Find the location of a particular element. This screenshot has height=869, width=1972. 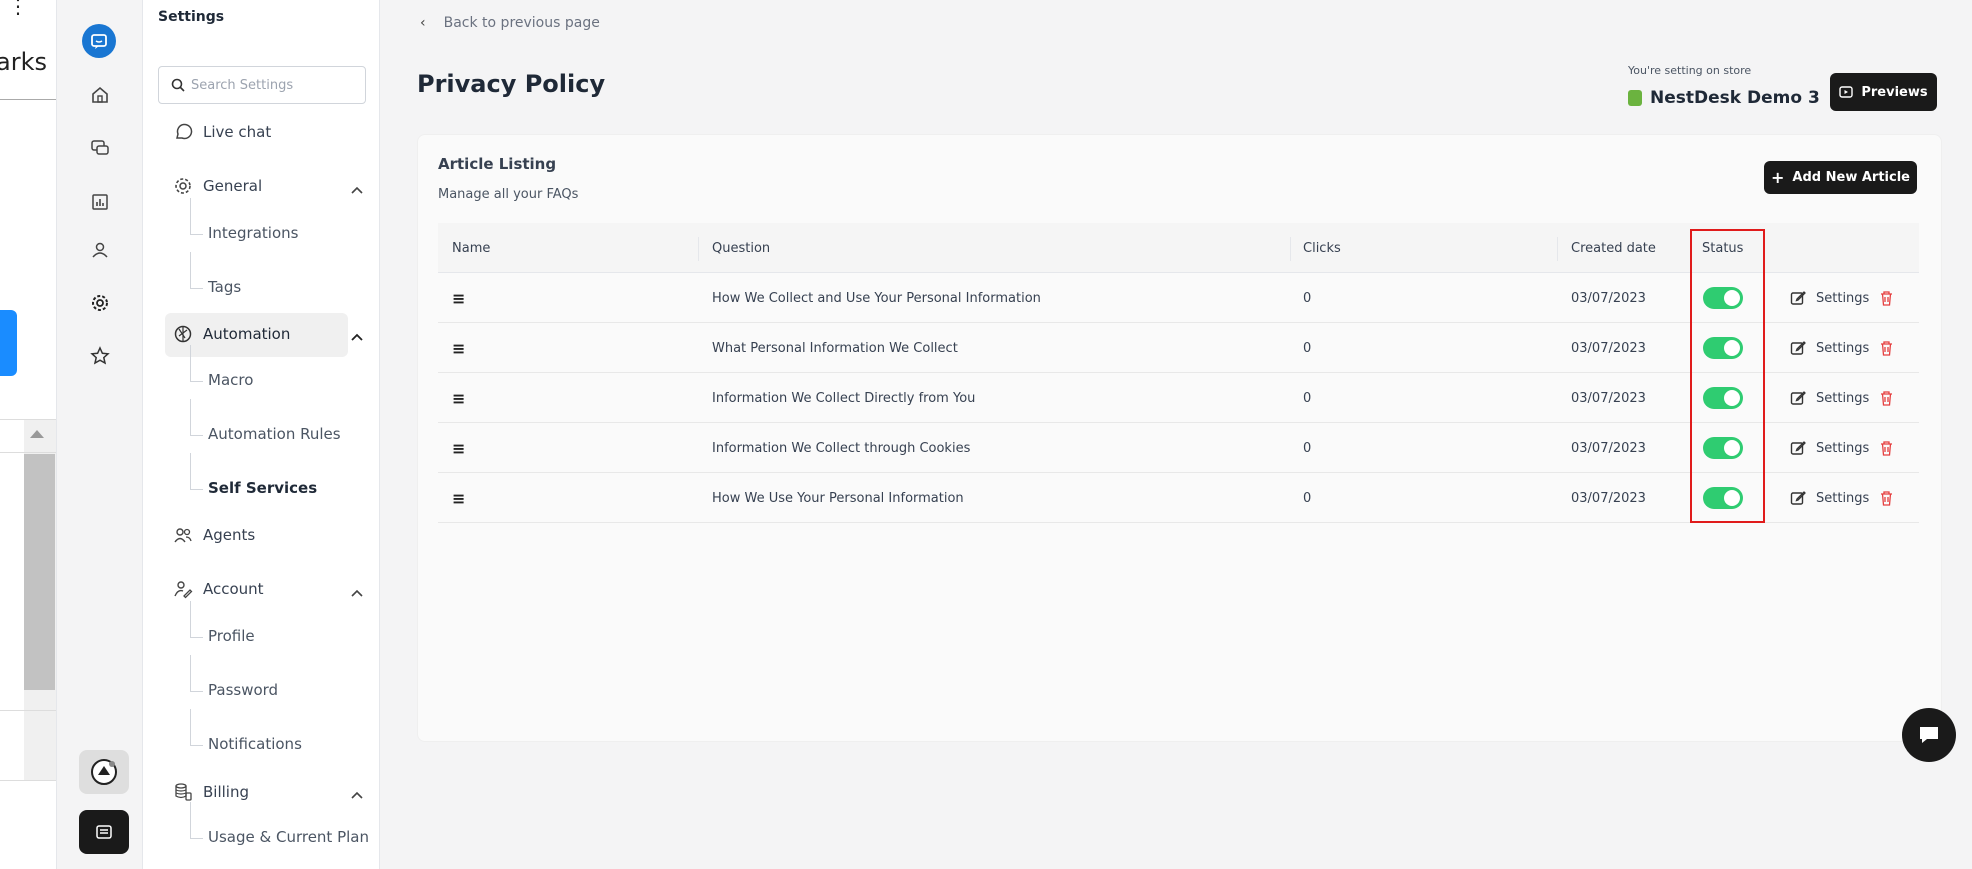

shopify-icon is located at coordinates (1635, 98).